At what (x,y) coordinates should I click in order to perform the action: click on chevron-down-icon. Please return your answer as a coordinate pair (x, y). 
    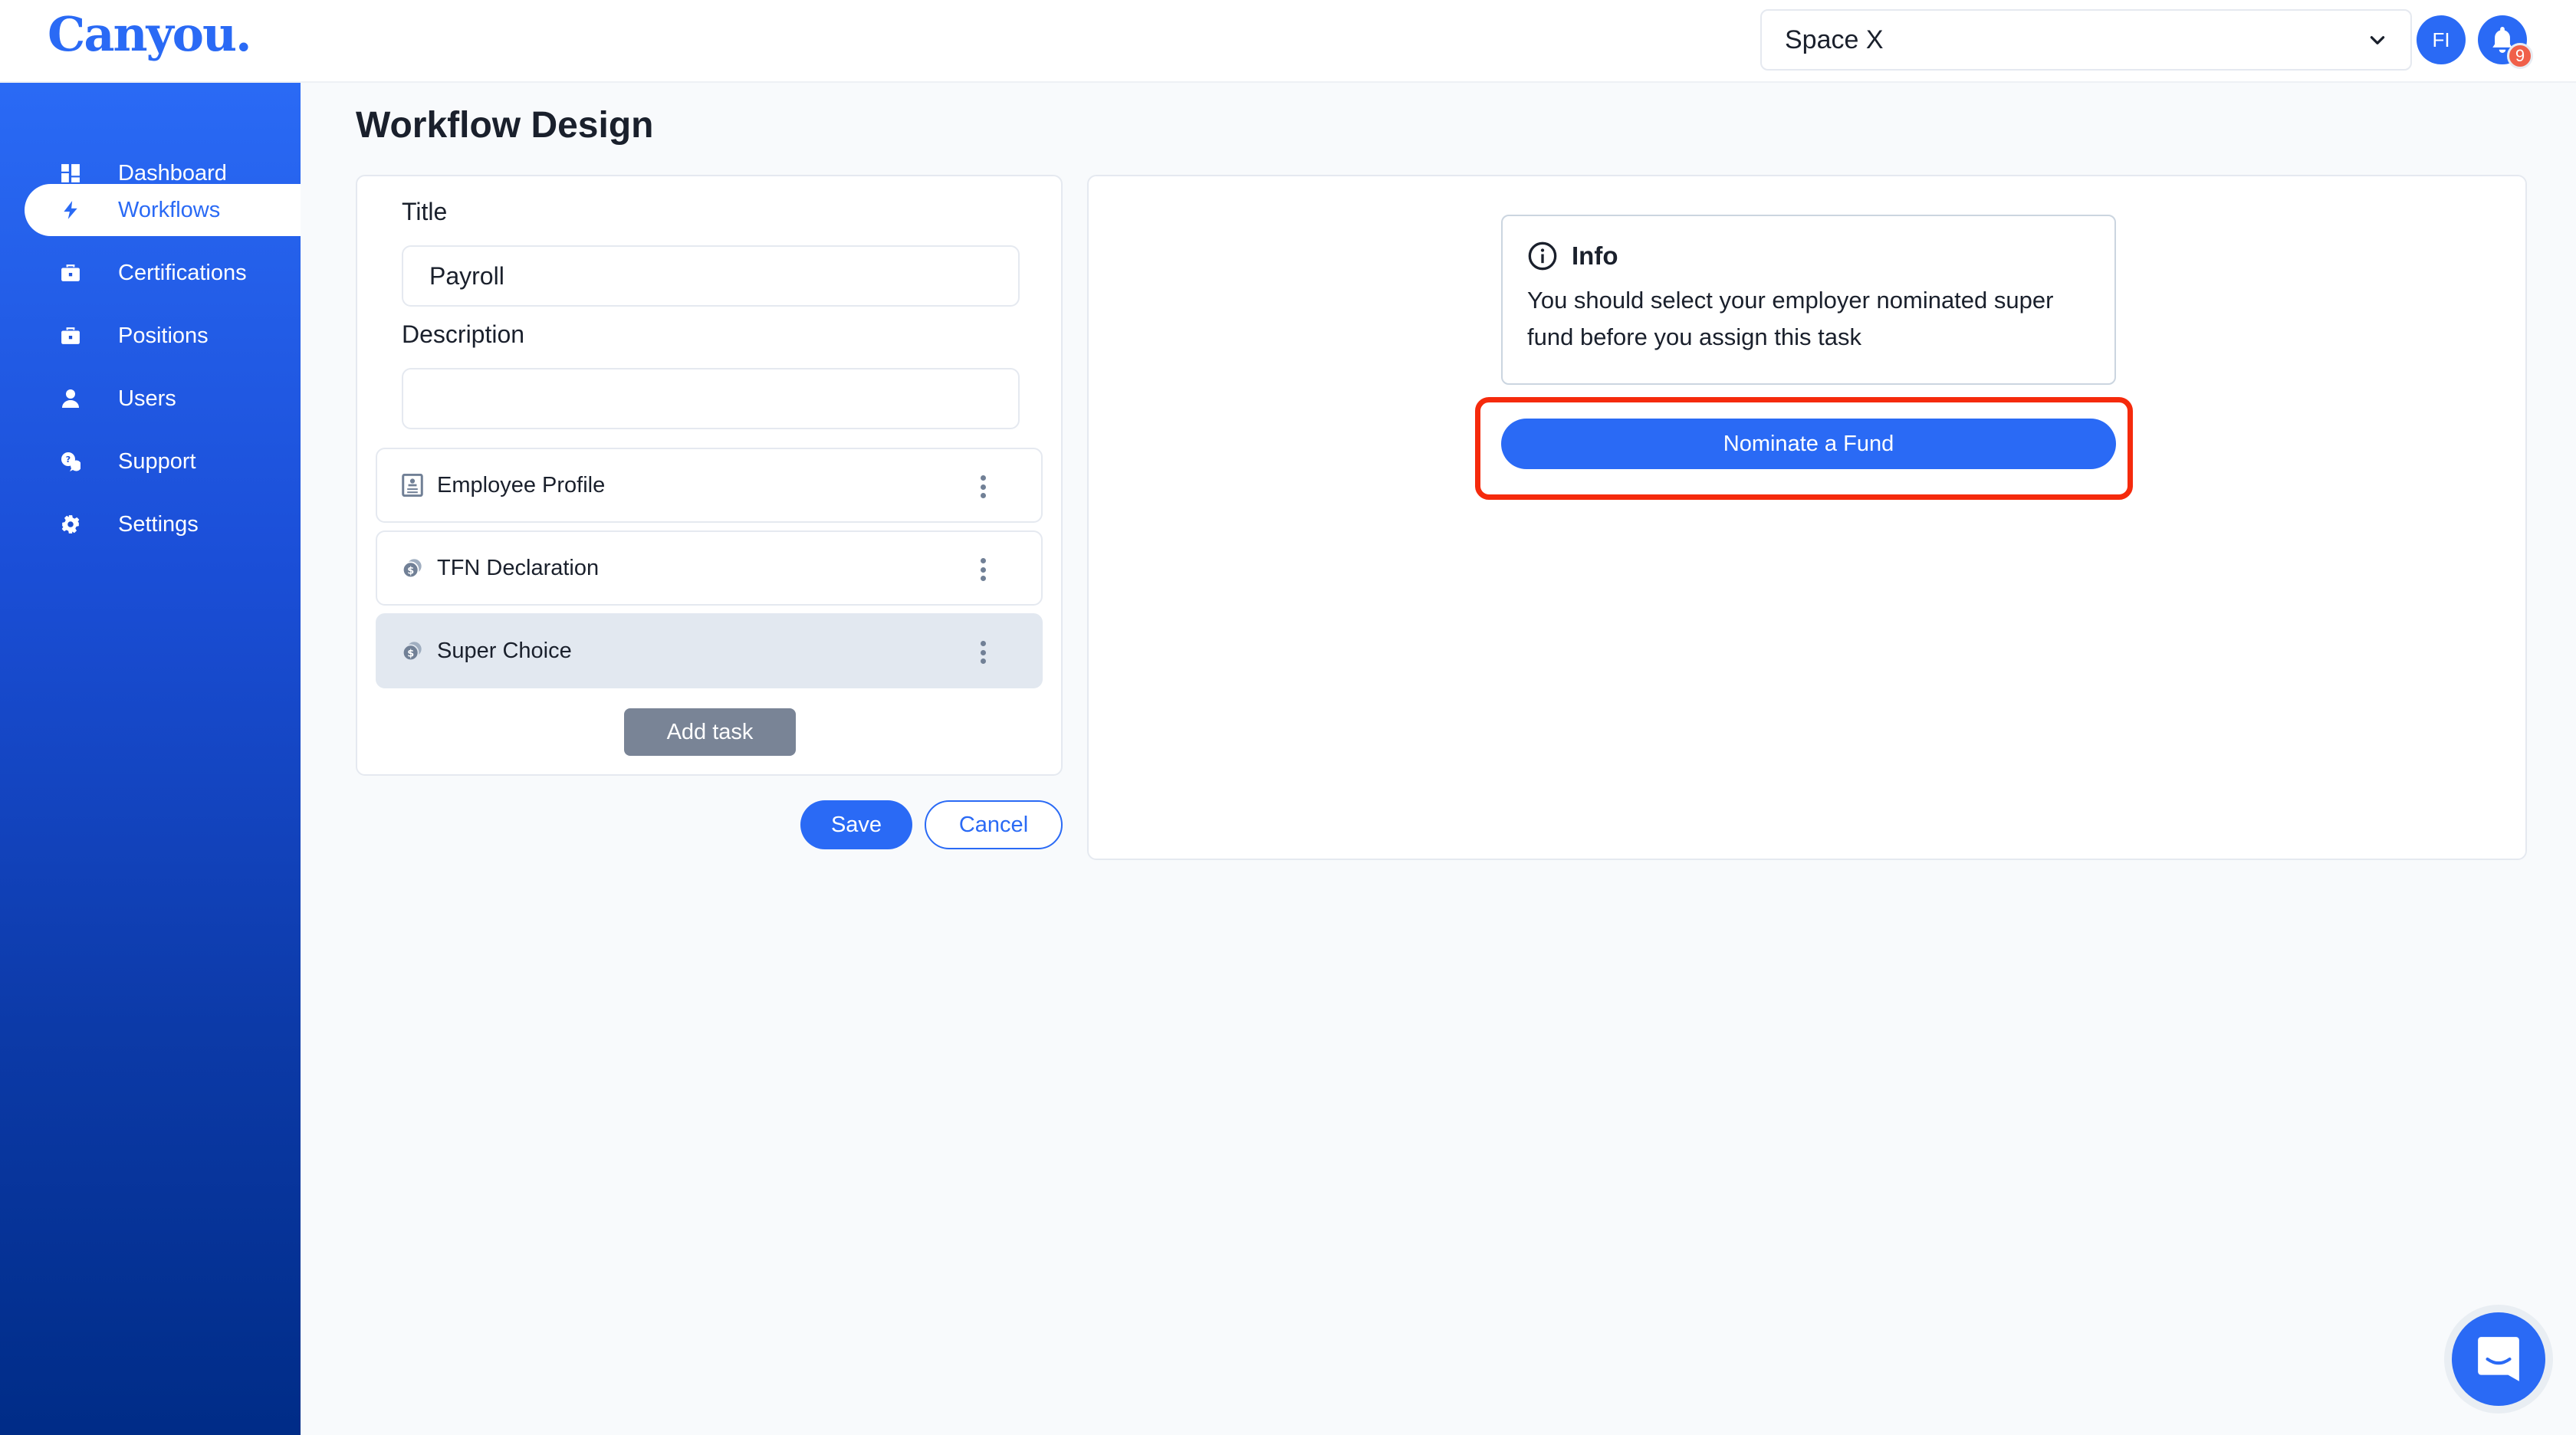
    Looking at the image, I should click on (2377, 40).